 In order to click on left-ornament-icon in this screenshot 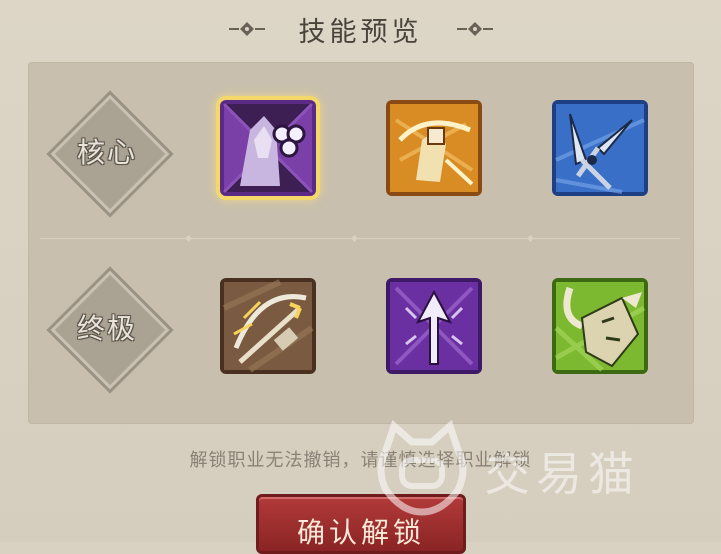, I will do `click(246, 29)`.